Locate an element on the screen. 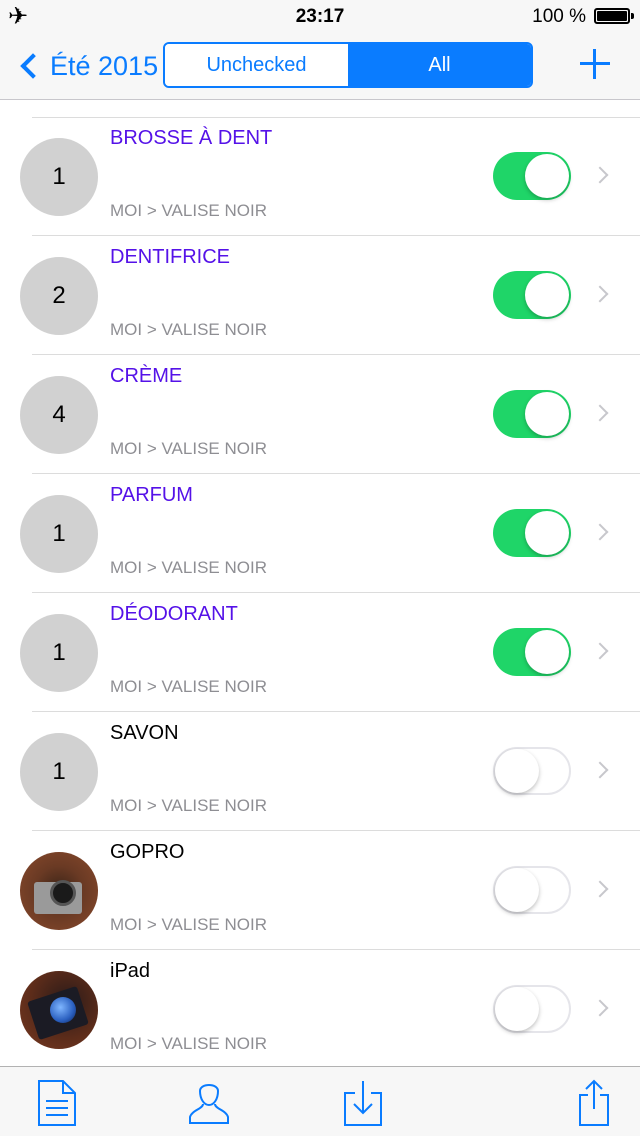 Image resolution: width=640 pixels, height=1136 pixels. segment-all: All is located at coordinates (439, 65).